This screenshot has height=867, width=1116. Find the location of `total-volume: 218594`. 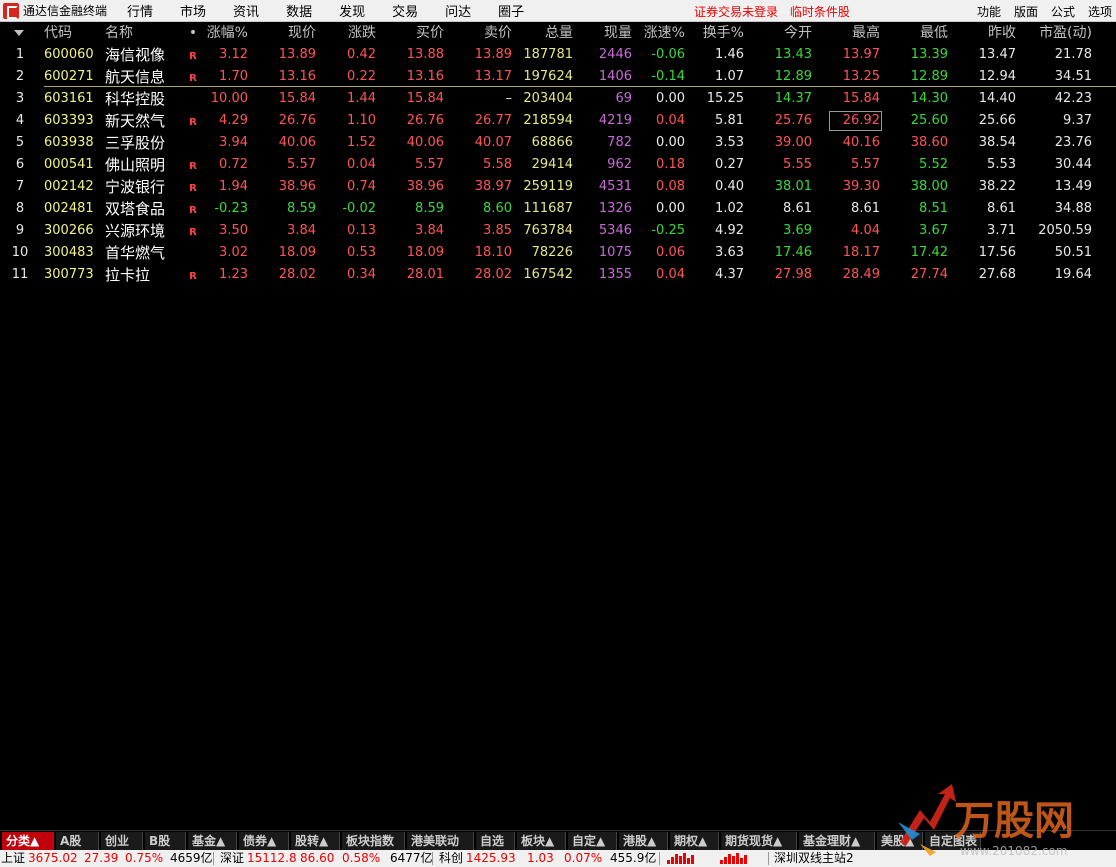

total-volume: 218594 is located at coordinates (548, 120).